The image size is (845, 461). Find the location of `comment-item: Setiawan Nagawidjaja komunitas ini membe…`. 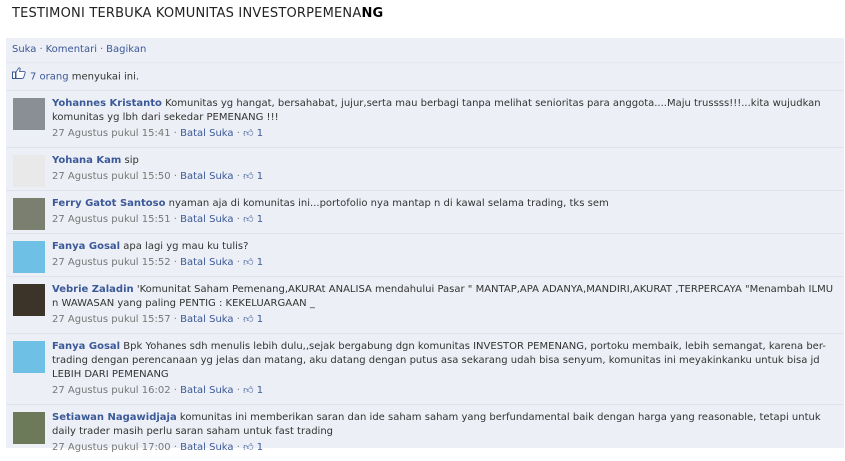

comment-item: Setiawan Nagawidjaja komunitas ini membe… is located at coordinates (425, 432).